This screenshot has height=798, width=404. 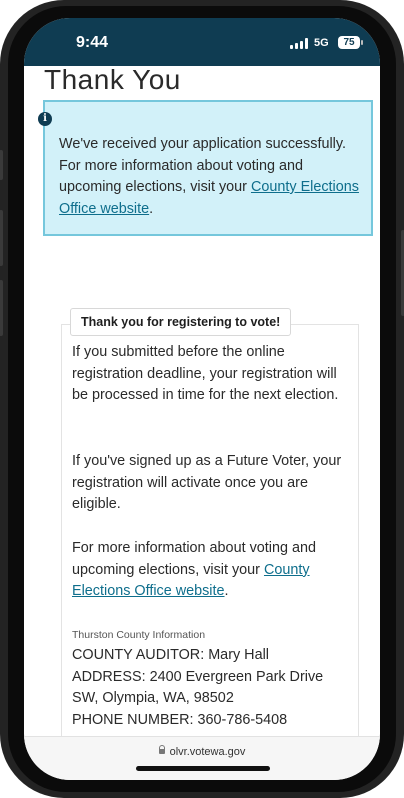 What do you see at coordinates (1, 165) in the screenshot?
I see `silent-switch` at bounding box center [1, 165].